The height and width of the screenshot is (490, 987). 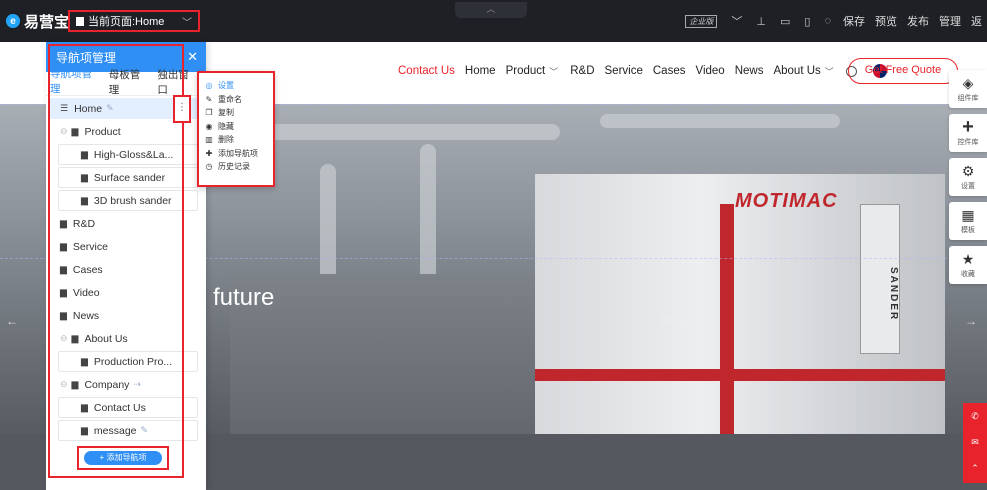 I want to click on menu-item-rename: ✎ 重命名, so click(x=236, y=100).